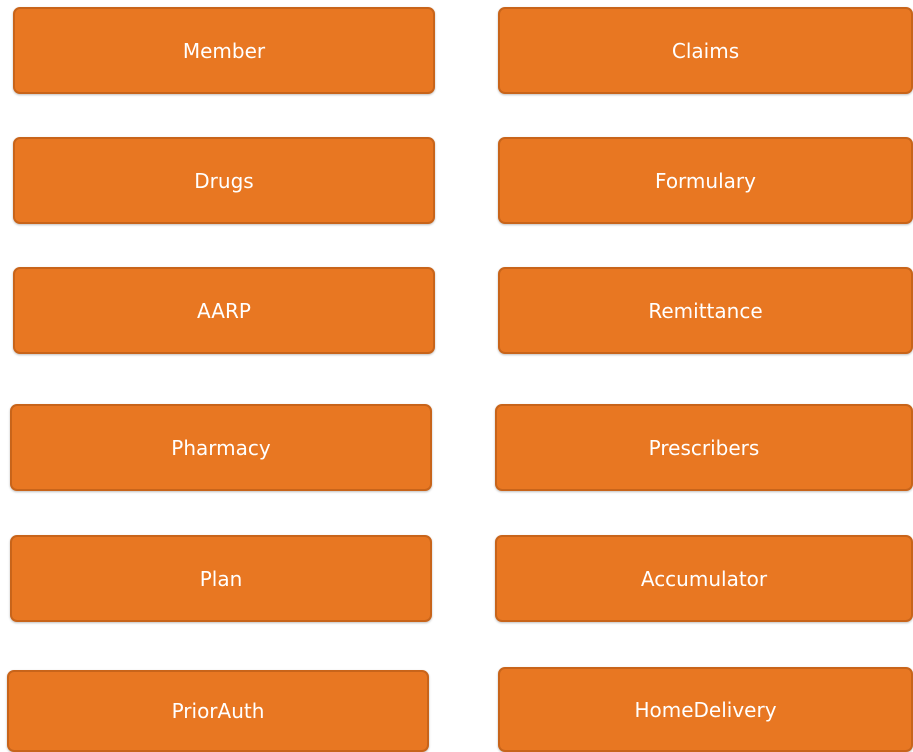  I want to click on prescribers-button: Prescribers, so click(704, 447).